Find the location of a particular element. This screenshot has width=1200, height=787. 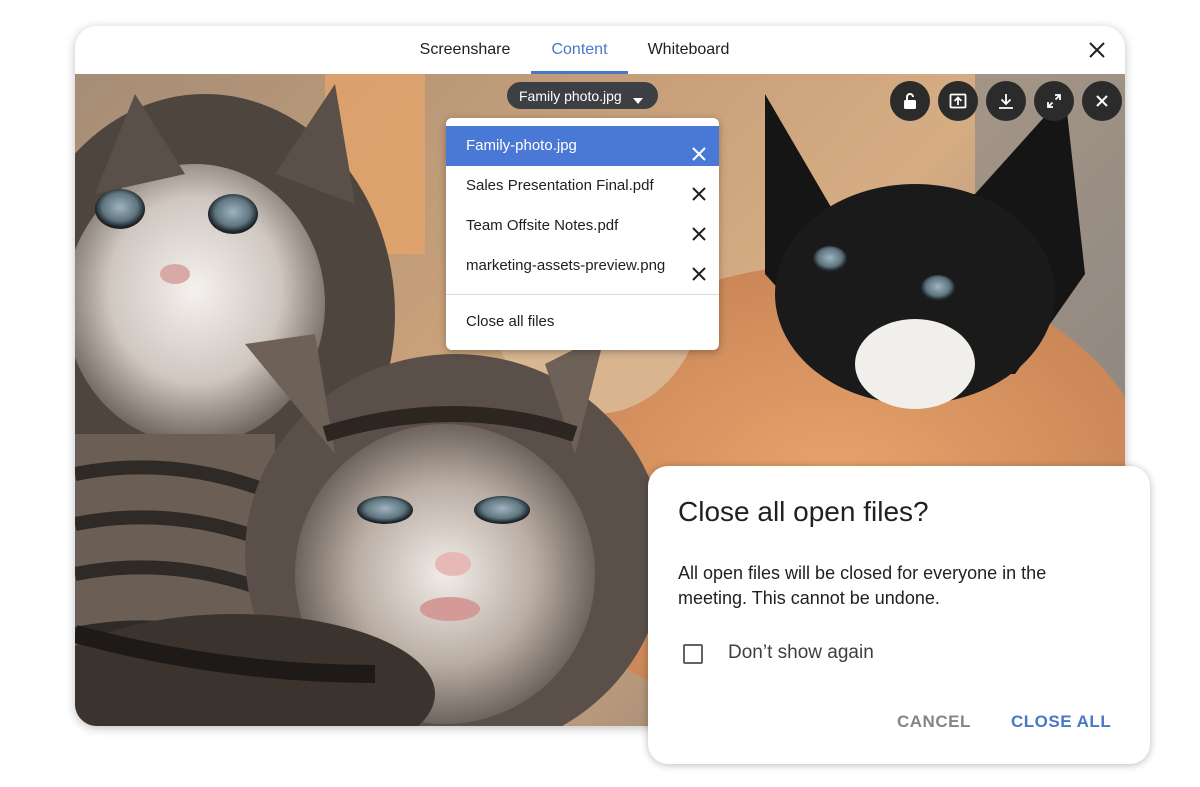

content-tab-bar: Screenshare Content Whiteboard is located at coordinates (600, 50).